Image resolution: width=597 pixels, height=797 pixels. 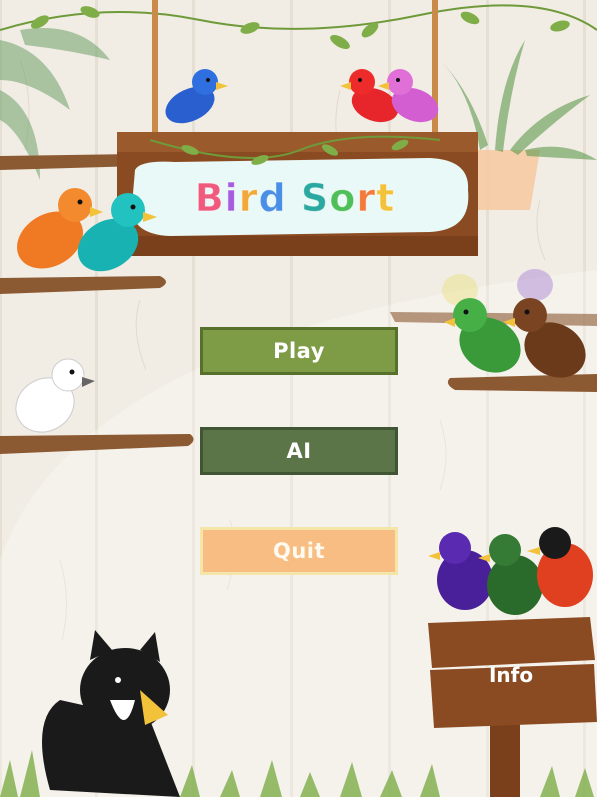 What do you see at coordinates (299, 451) in the screenshot?
I see `ai-button: AI` at bounding box center [299, 451].